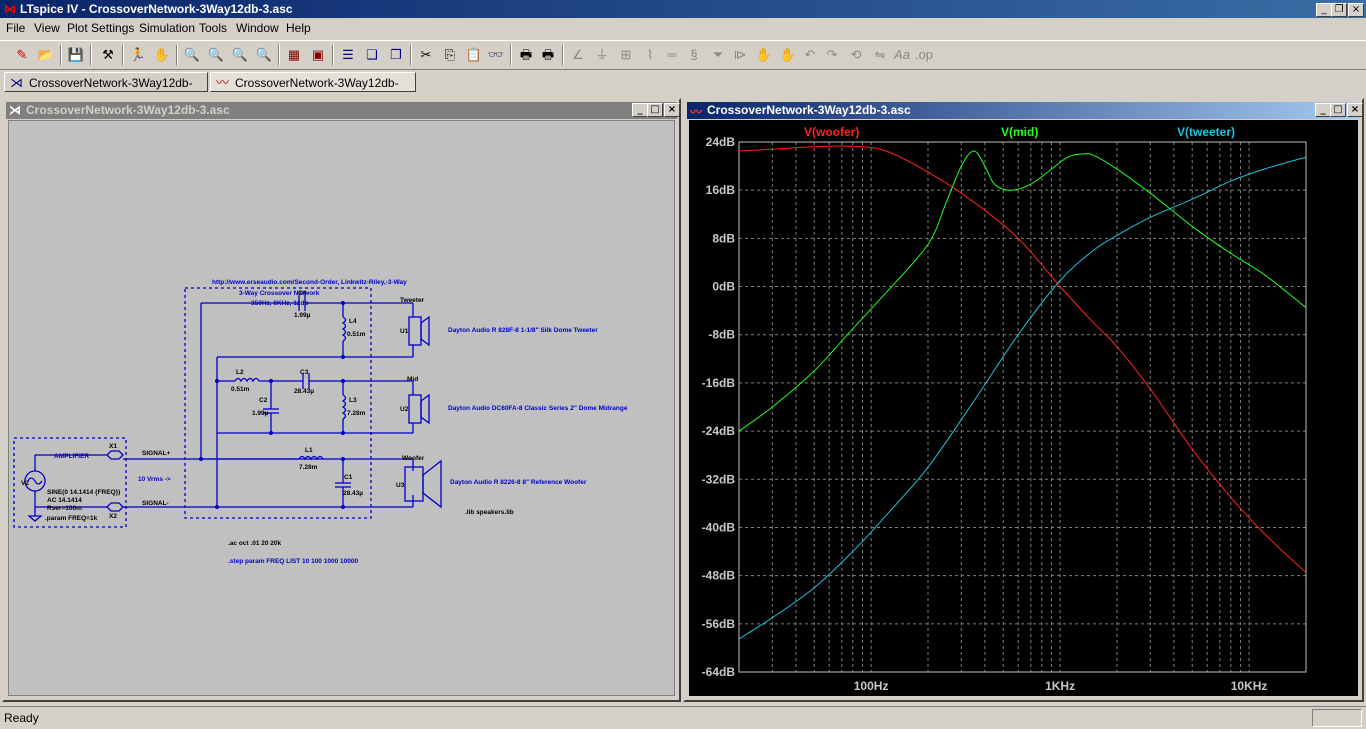  I want to click on pan-icon: 🔍, so click(216, 55).